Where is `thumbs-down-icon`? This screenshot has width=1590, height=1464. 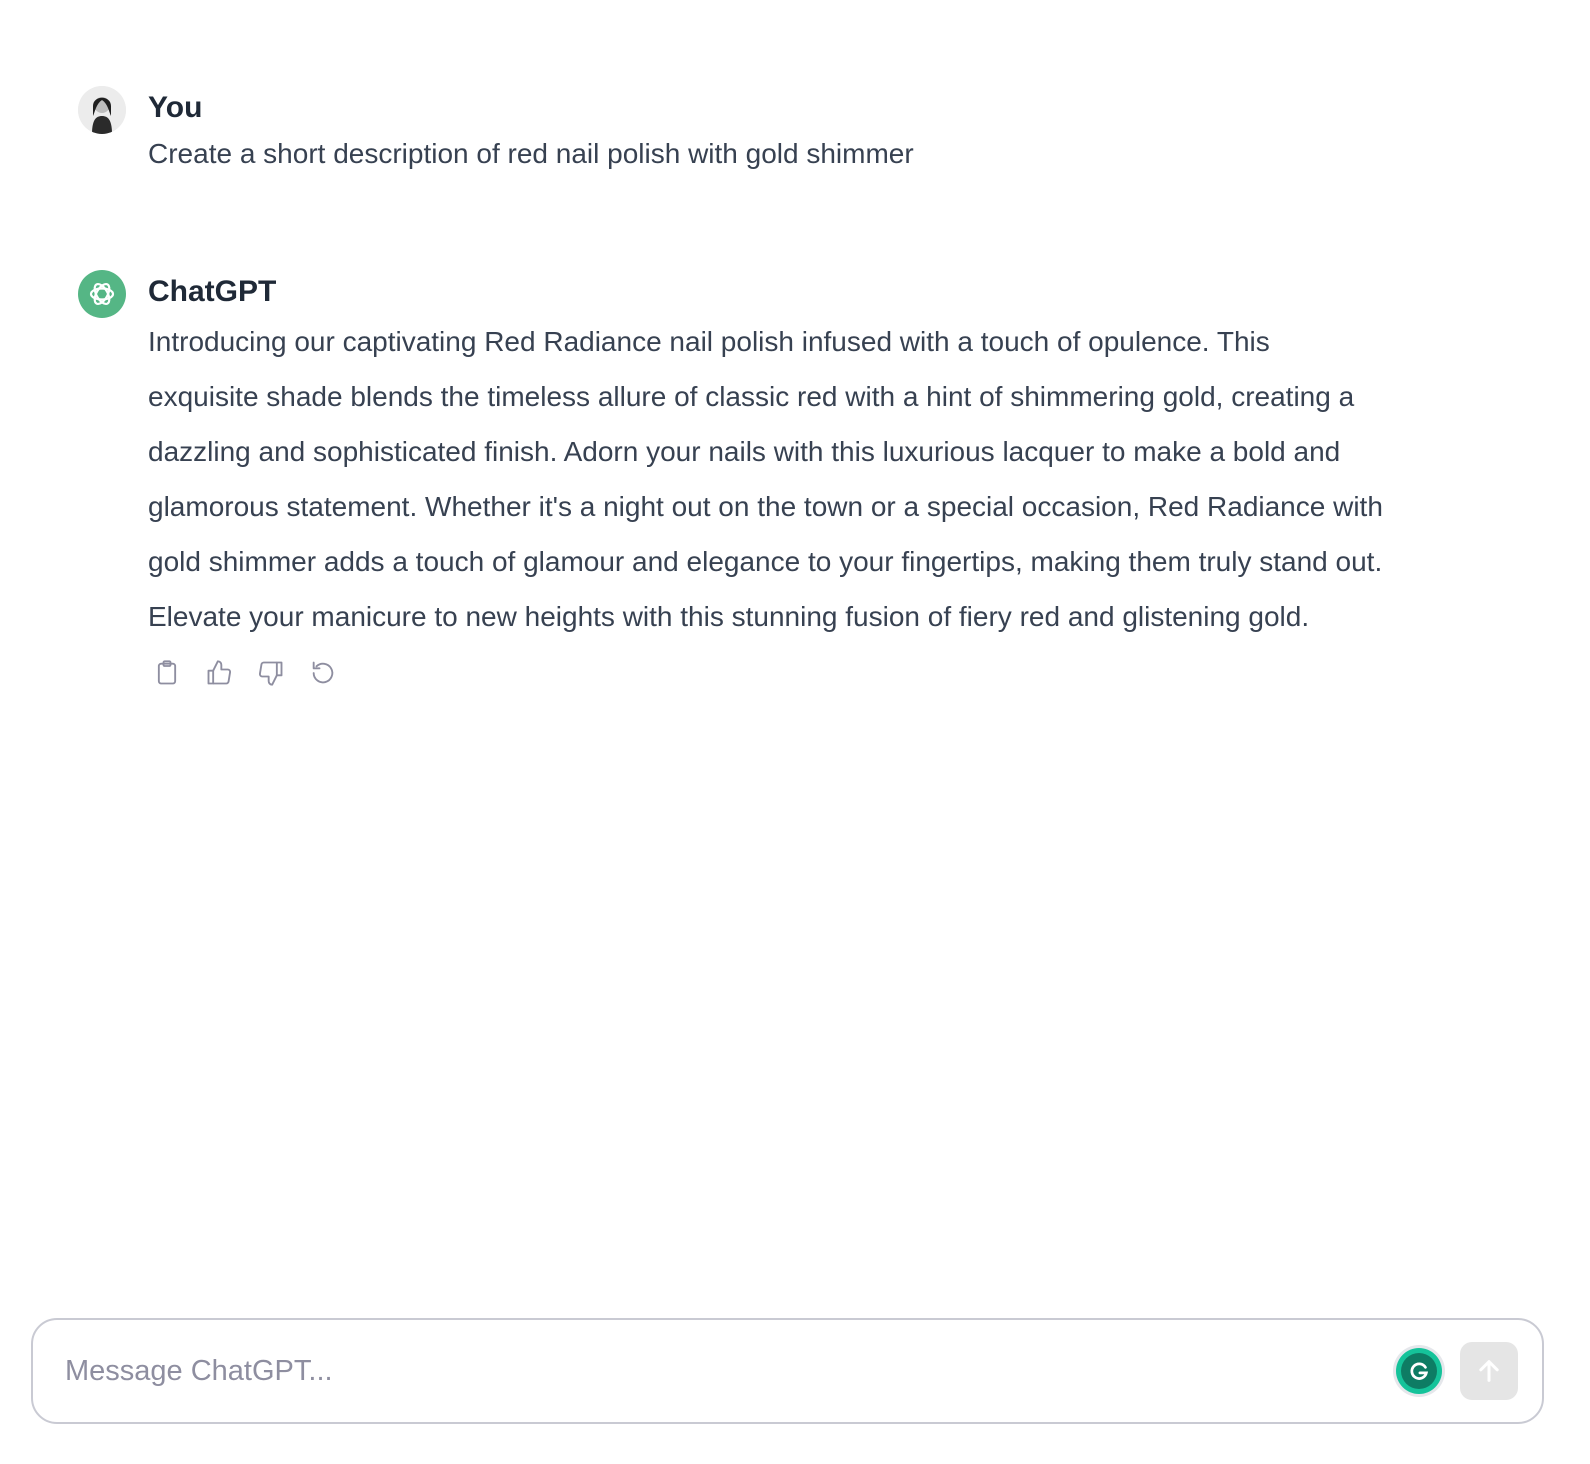
thumbs-down-icon is located at coordinates (270, 673).